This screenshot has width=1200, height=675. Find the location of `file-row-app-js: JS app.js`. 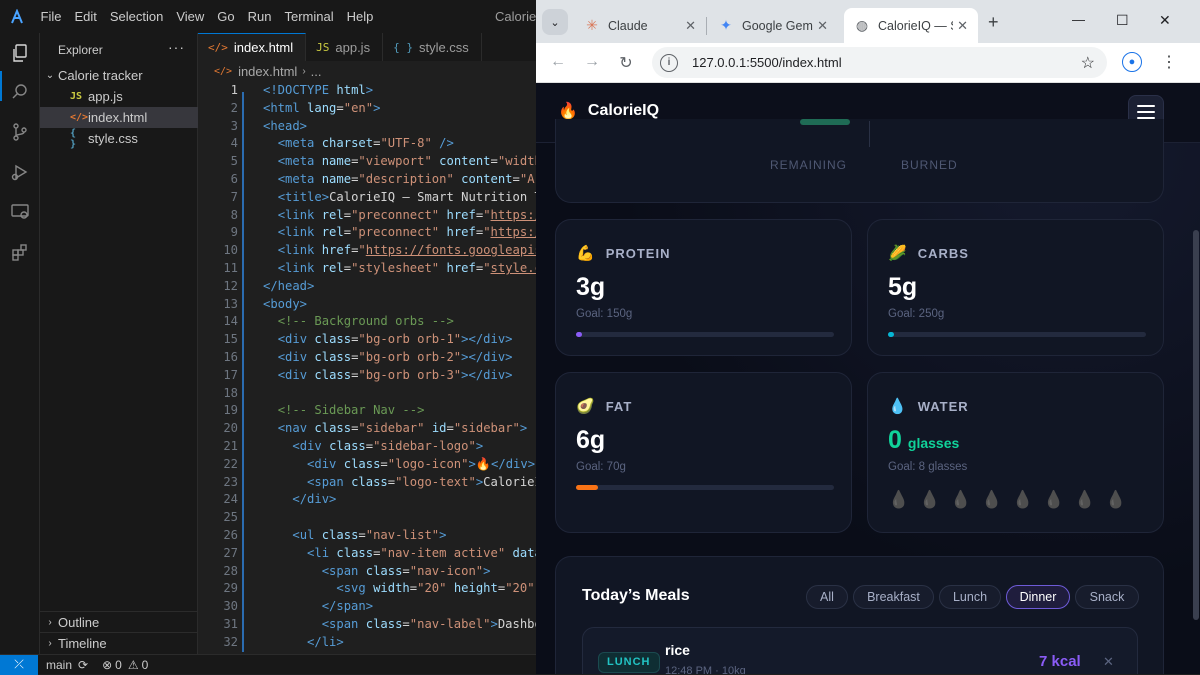

file-row-app-js: JS app.js is located at coordinates (119, 96).